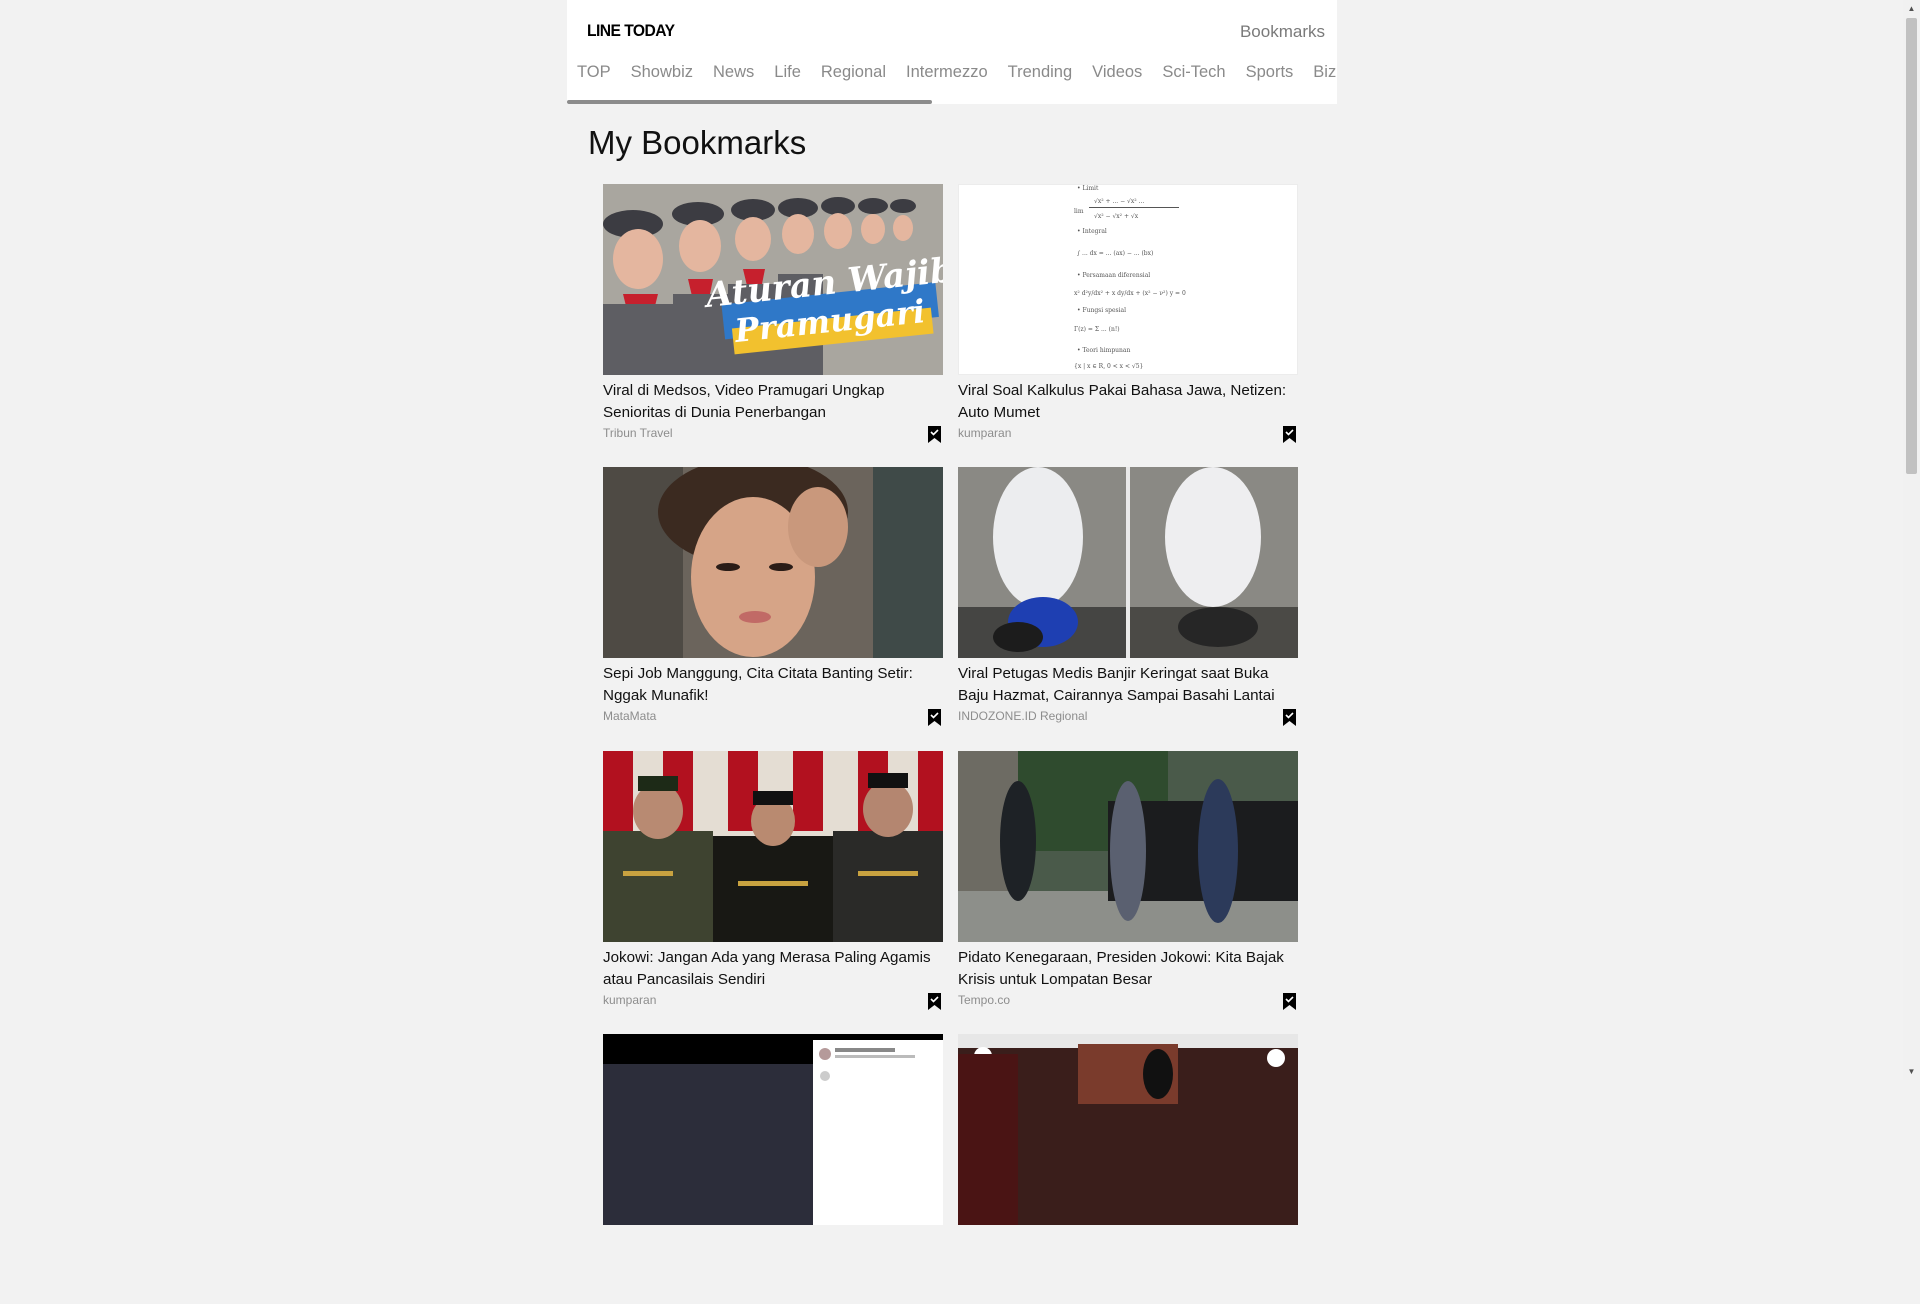  What do you see at coordinates (1275, 75) in the screenshot?
I see `tab-sports: Sports` at bounding box center [1275, 75].